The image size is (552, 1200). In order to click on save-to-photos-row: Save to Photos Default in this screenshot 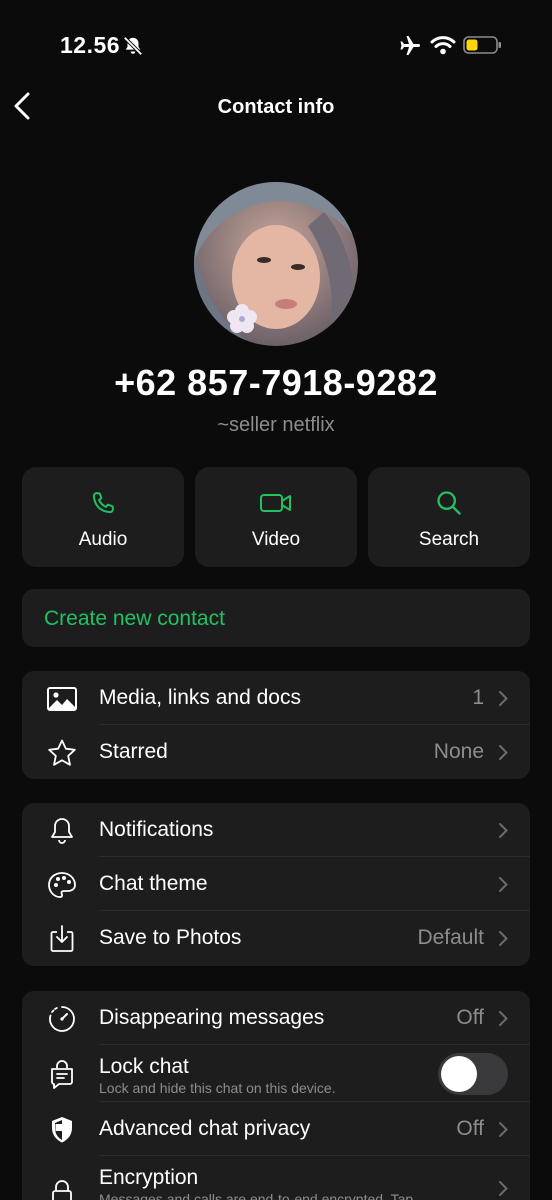, I will do `click(276, 938)`.